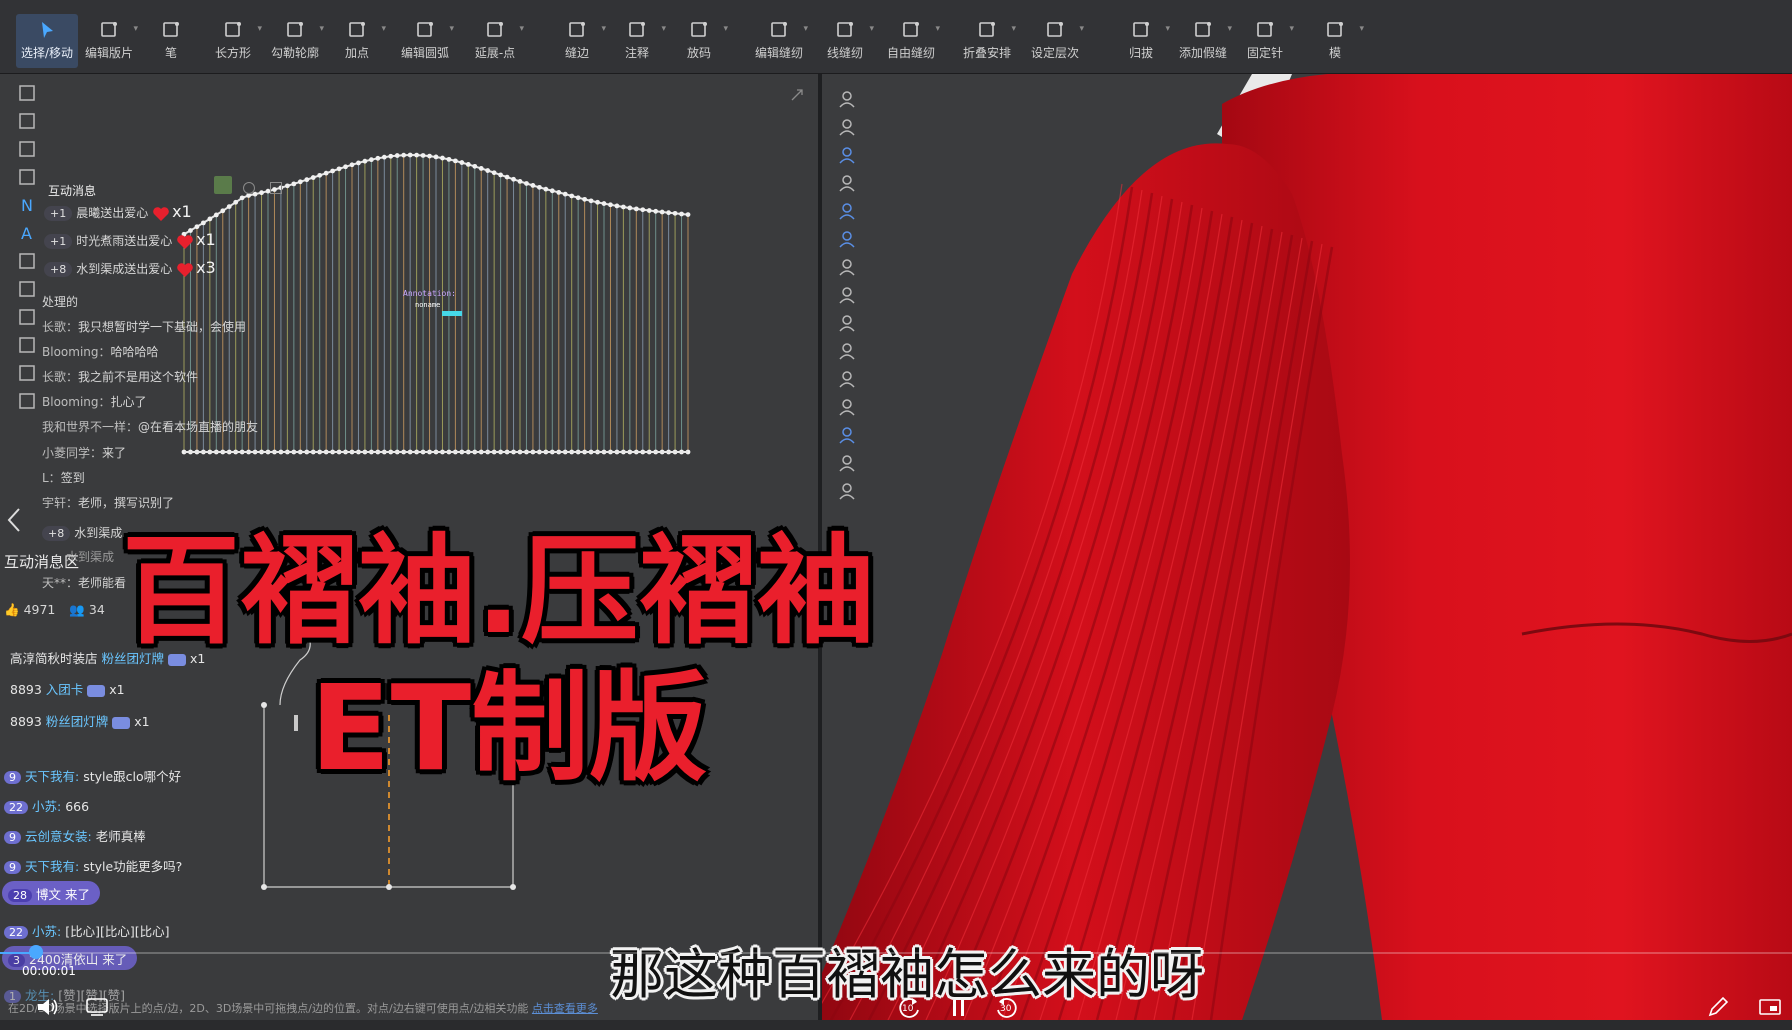  What do you see at coordinates (1335, 41) in the screenshot?
I see `tool-simulate: 模 ▾` at bounding box center [1335, 41].